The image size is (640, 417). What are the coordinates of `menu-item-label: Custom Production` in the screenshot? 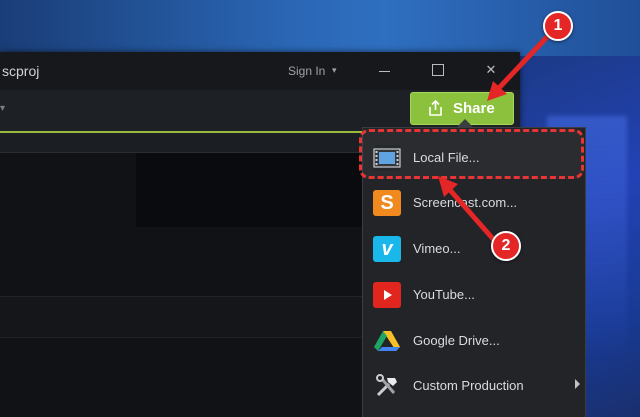 It's located at (468, 385).